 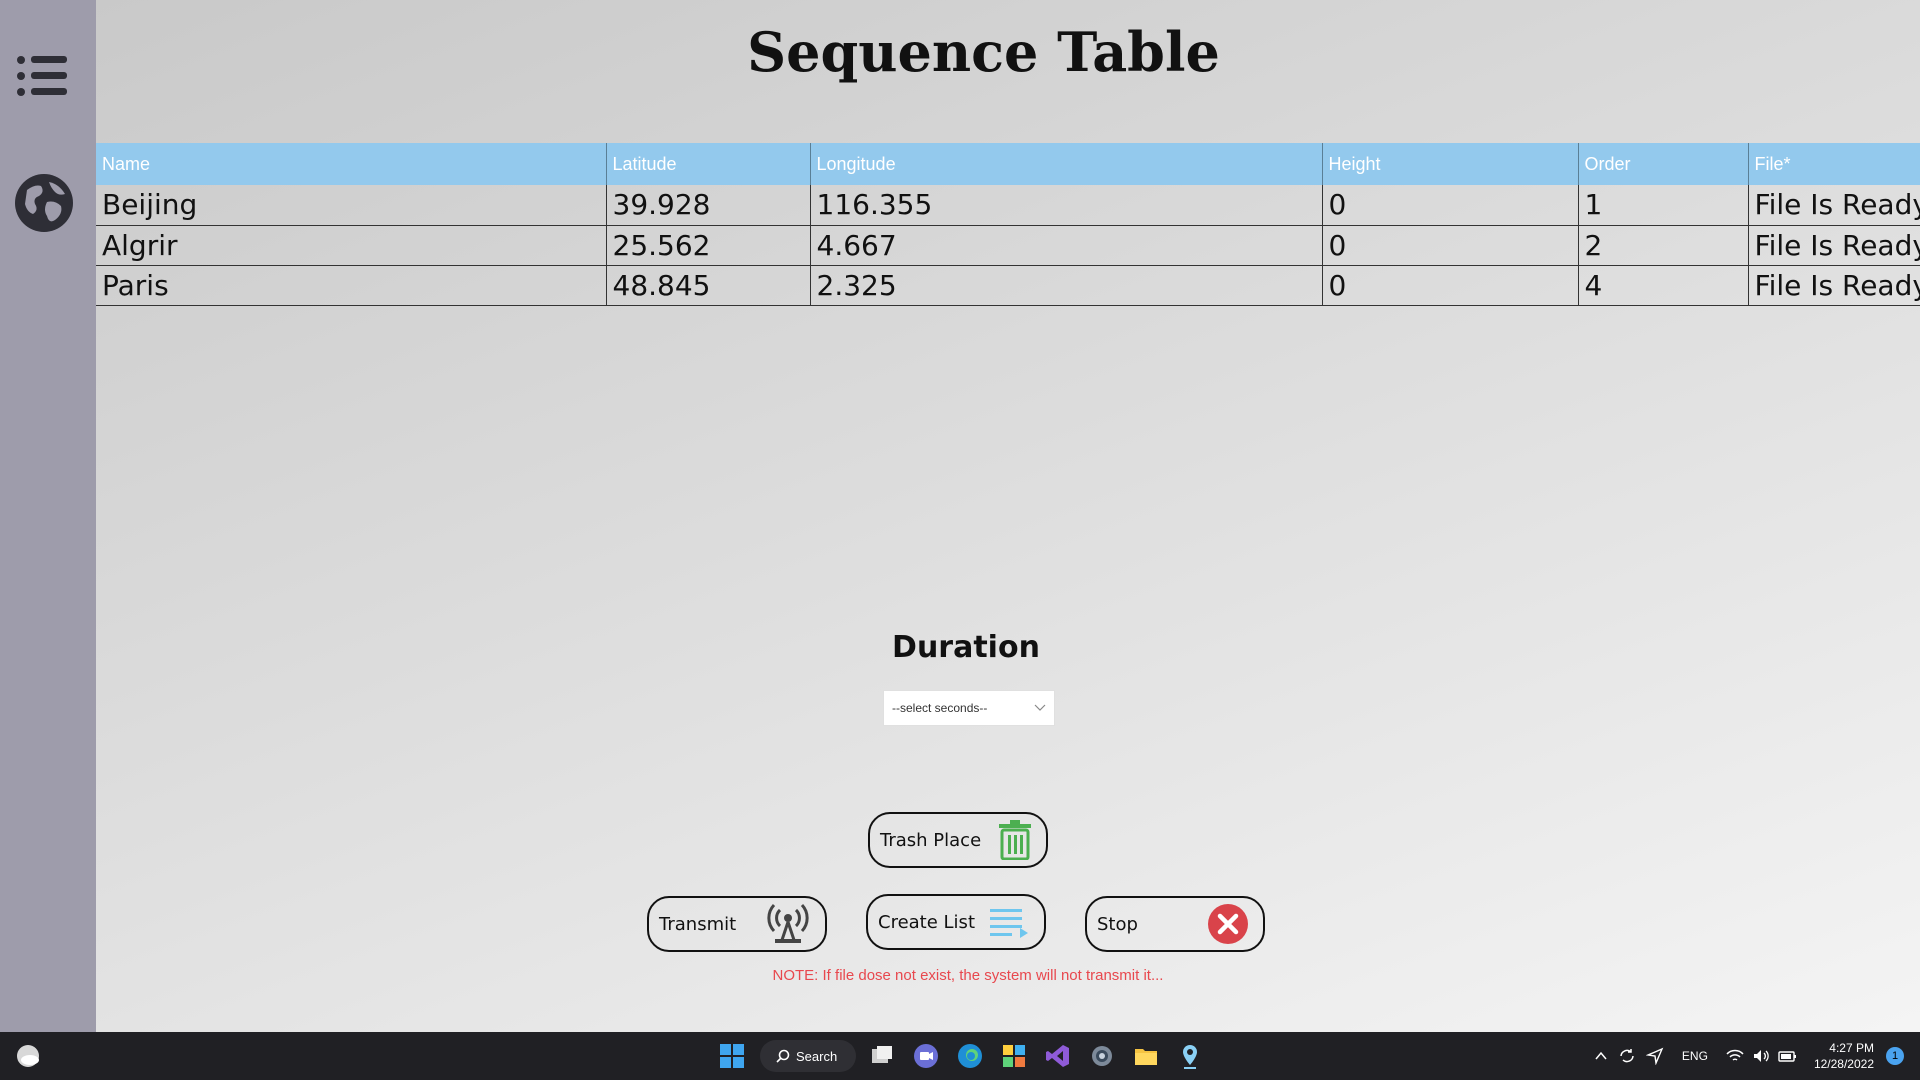 I want to click on settings-gear-icon, so click(x=1102, y=1056).